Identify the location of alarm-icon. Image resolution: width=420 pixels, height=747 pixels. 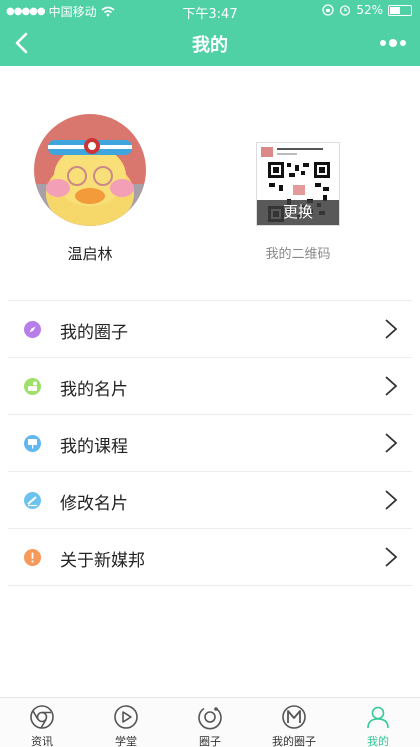
(345, 10).